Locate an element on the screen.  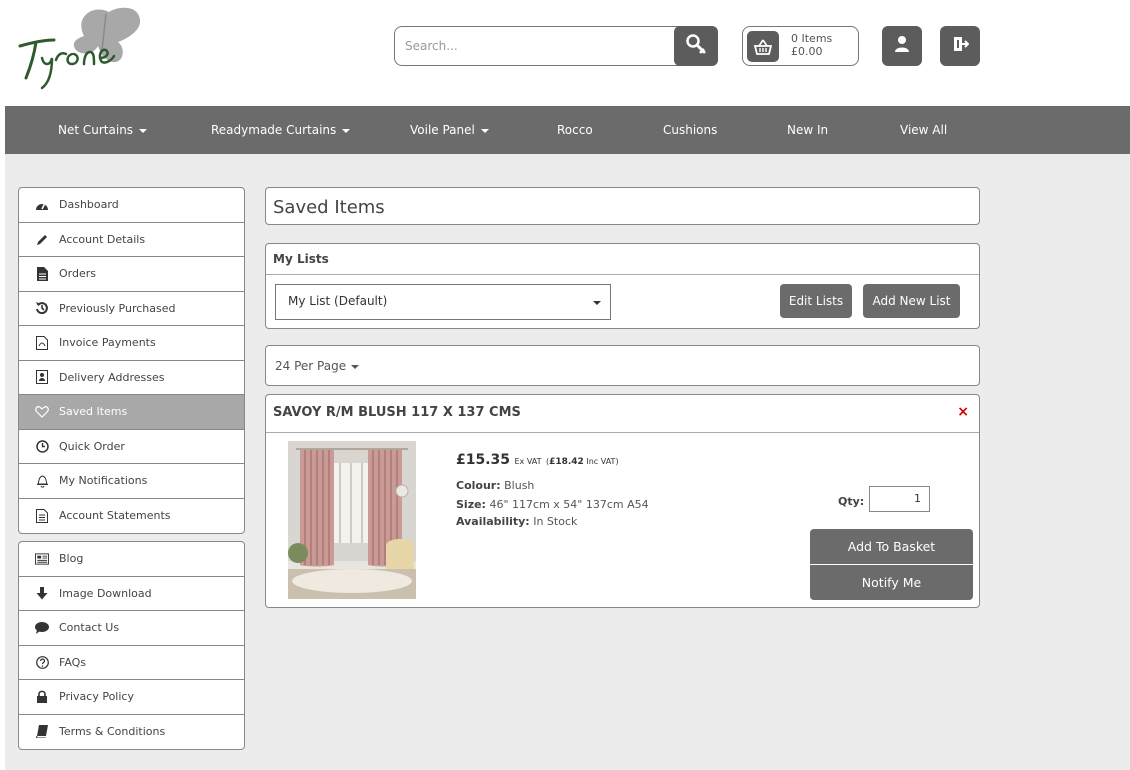
sidebar-item-orders: Orders is located at coordinates (131, 274).